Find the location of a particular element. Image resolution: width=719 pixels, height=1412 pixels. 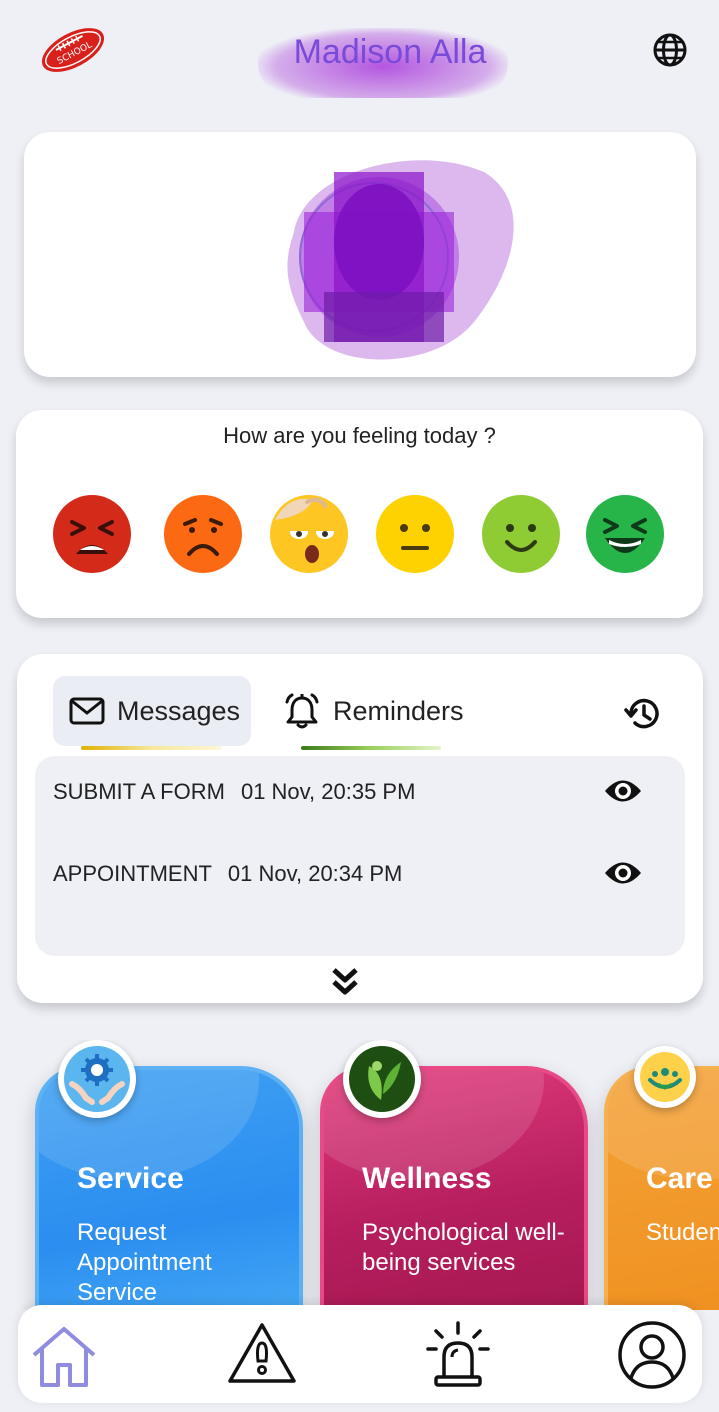

chevron-double-down-icon is located at coordinates (345, 982).